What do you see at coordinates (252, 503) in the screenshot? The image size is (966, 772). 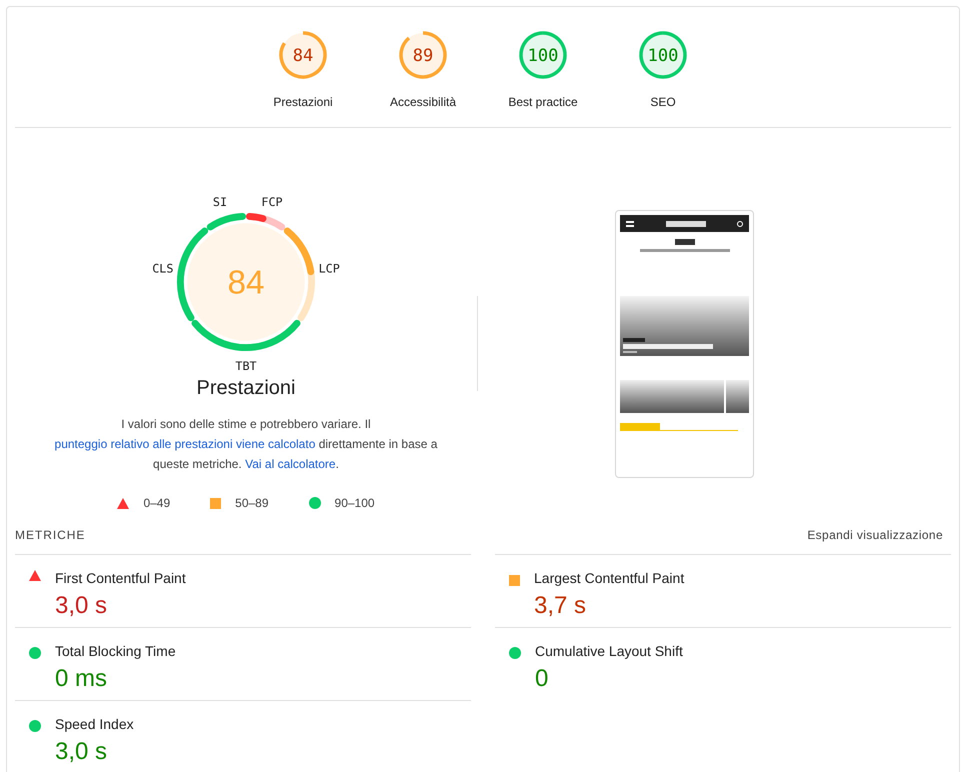 I see `legend-label: 50–89` at bounding box center [252, 503].